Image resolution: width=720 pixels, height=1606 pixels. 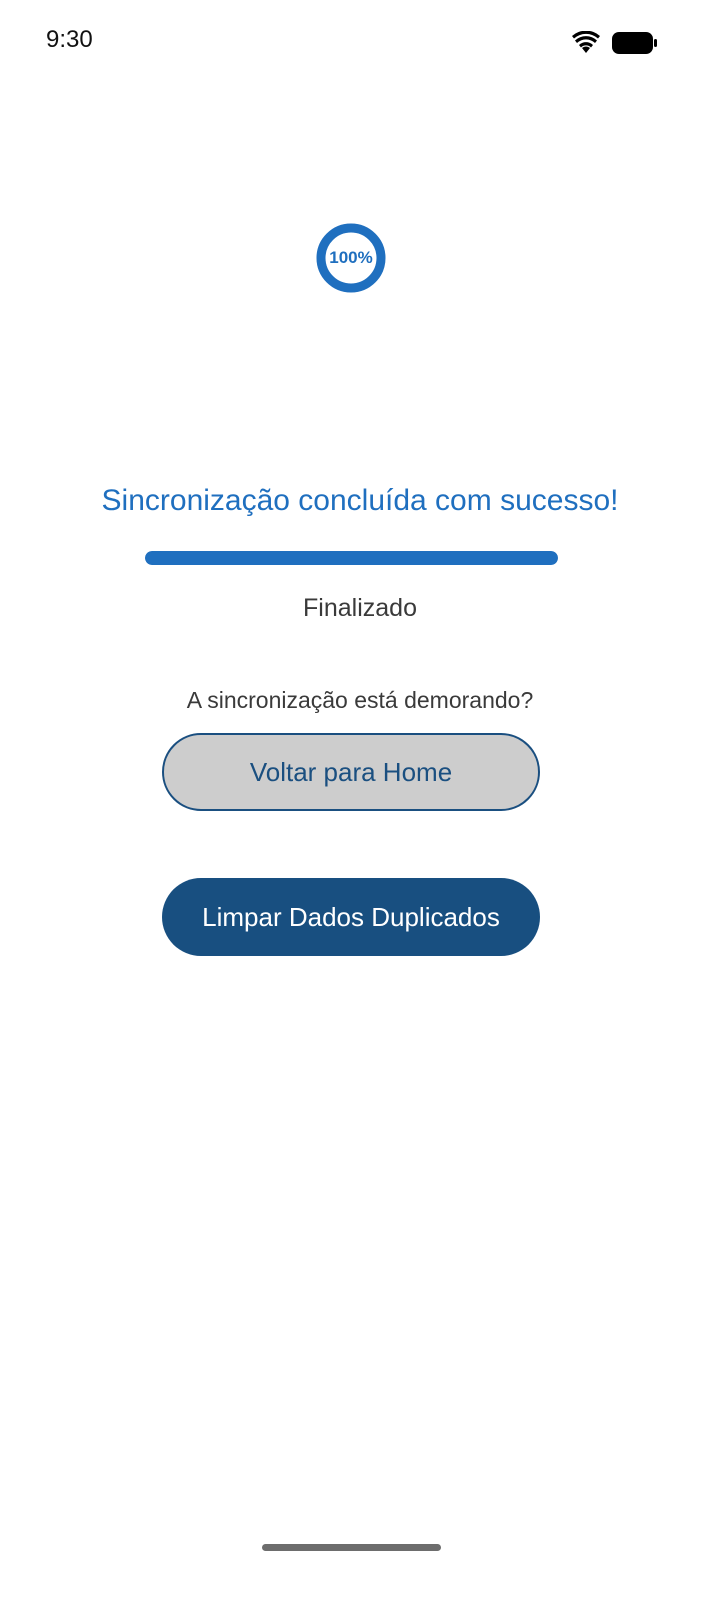 I want to click on home-indicator, so click(x=351, y=1547).